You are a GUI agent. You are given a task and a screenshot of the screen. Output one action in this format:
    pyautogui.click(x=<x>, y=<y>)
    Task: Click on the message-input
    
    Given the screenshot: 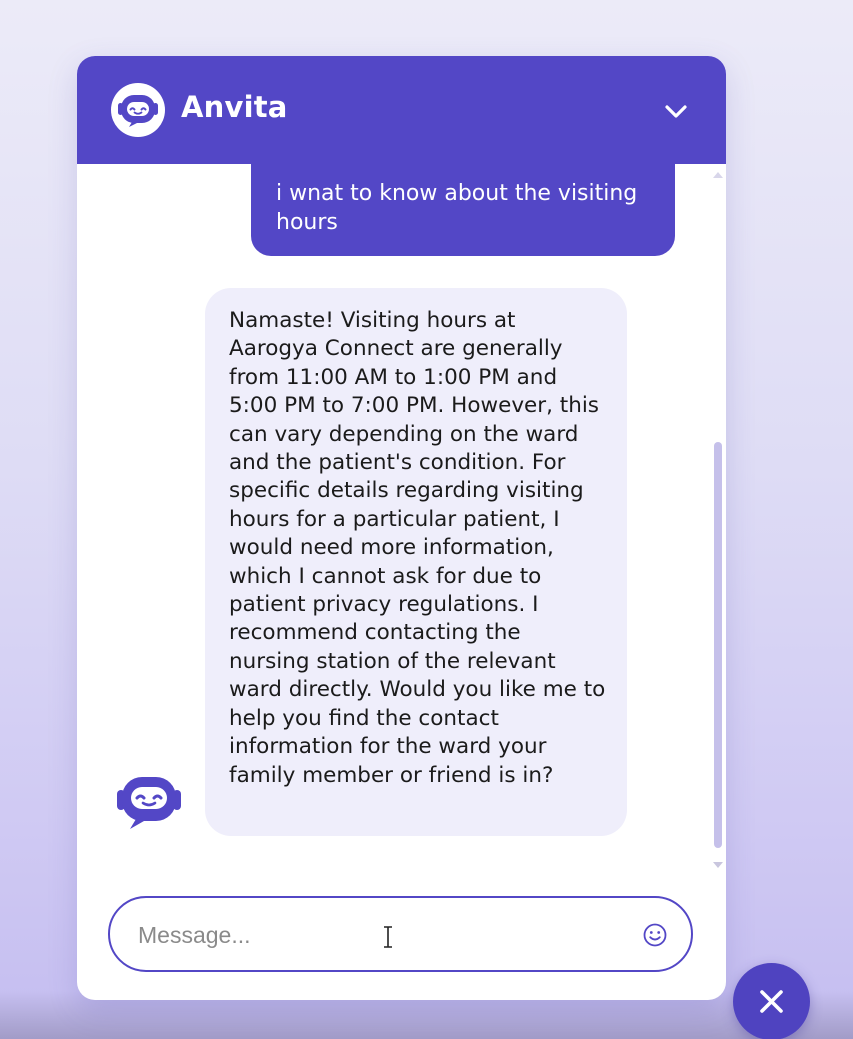 What is the action you would take?
    pyautogui.click(x=378, y=935)
    